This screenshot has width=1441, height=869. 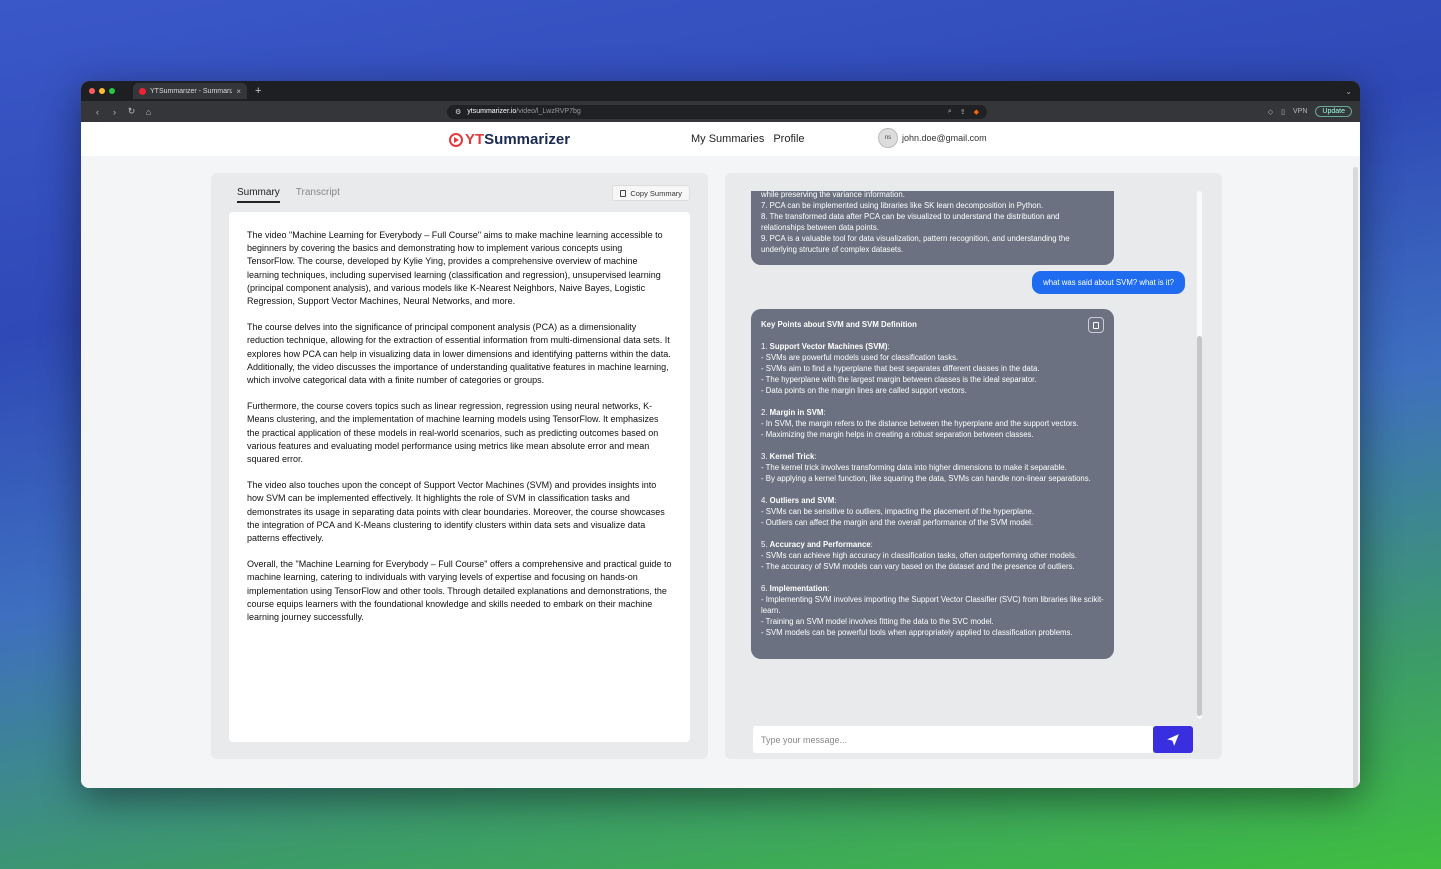 What do you see at coordinates (788, 139) in the screenshot?
I see `nav-profile: Profile` at bounding box center [788, 139].